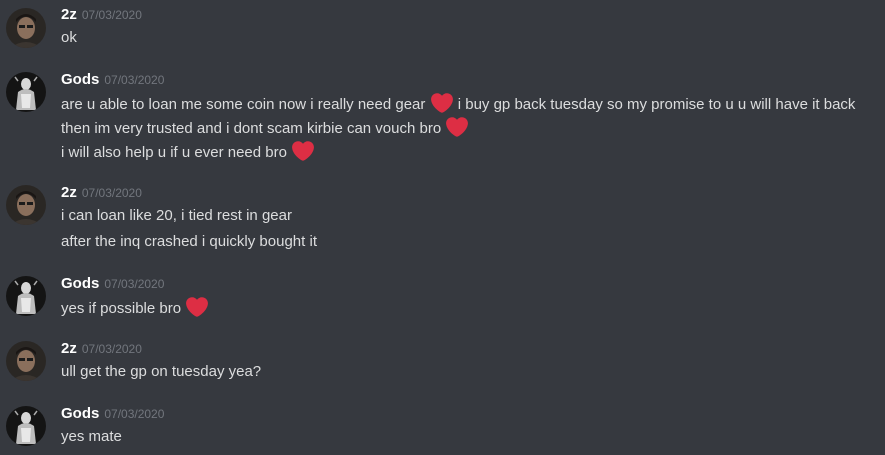 This screenshot has height=455, width=885. I want to click on message-text: i will also help u if u ever need bro, so click(174, 152).